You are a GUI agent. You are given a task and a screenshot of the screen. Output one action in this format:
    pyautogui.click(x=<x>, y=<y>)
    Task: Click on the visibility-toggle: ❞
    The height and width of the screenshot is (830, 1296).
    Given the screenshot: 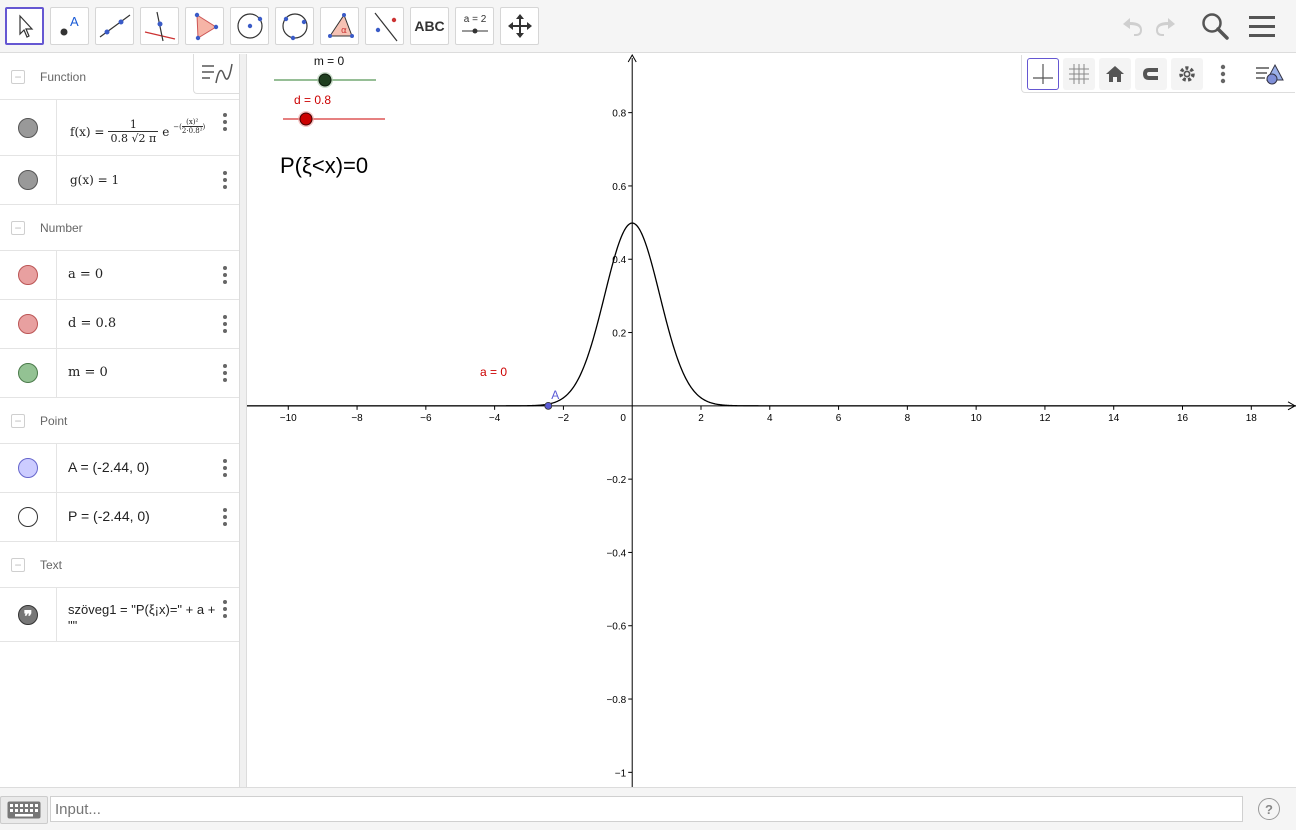 What is the action you would take?
    pyautogui.click(x=28, y=614)
    